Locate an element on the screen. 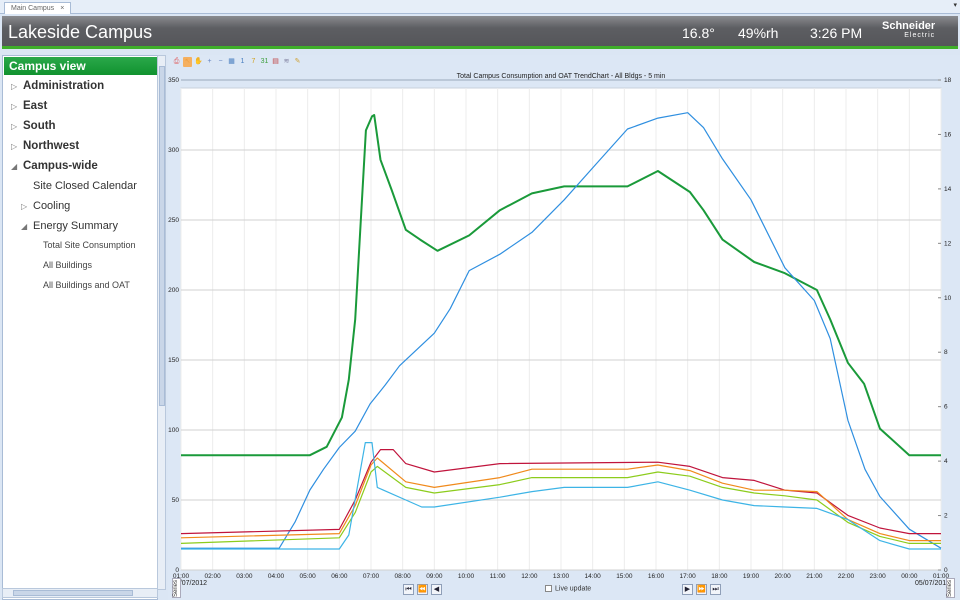  x-tick-label: 12:00 is located at coordinates (529, 576).